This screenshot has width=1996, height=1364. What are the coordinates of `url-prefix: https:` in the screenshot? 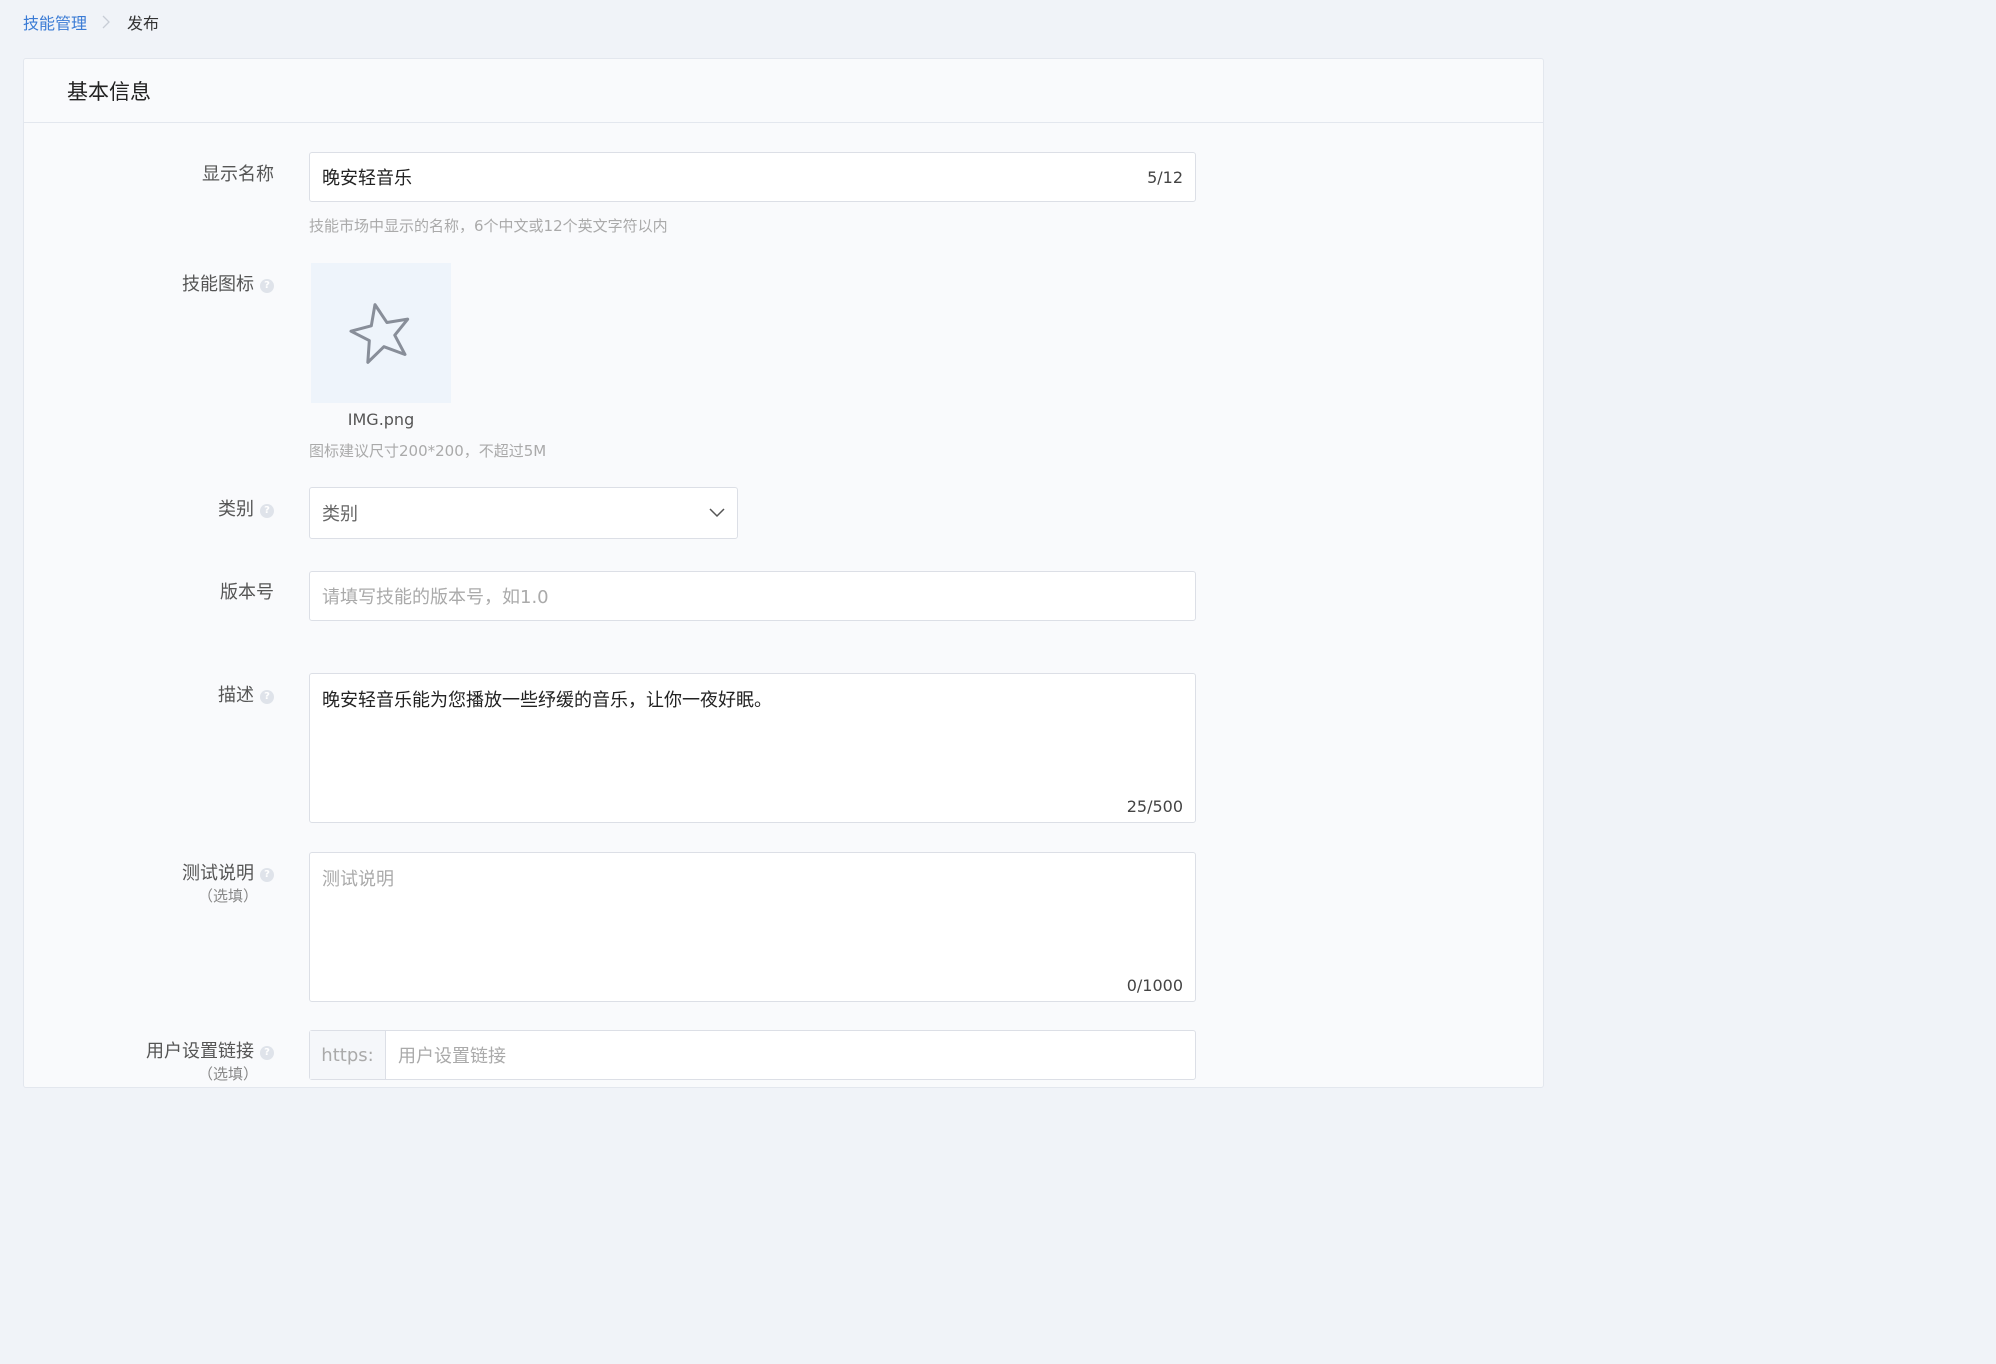 It's located at (348, 1055).